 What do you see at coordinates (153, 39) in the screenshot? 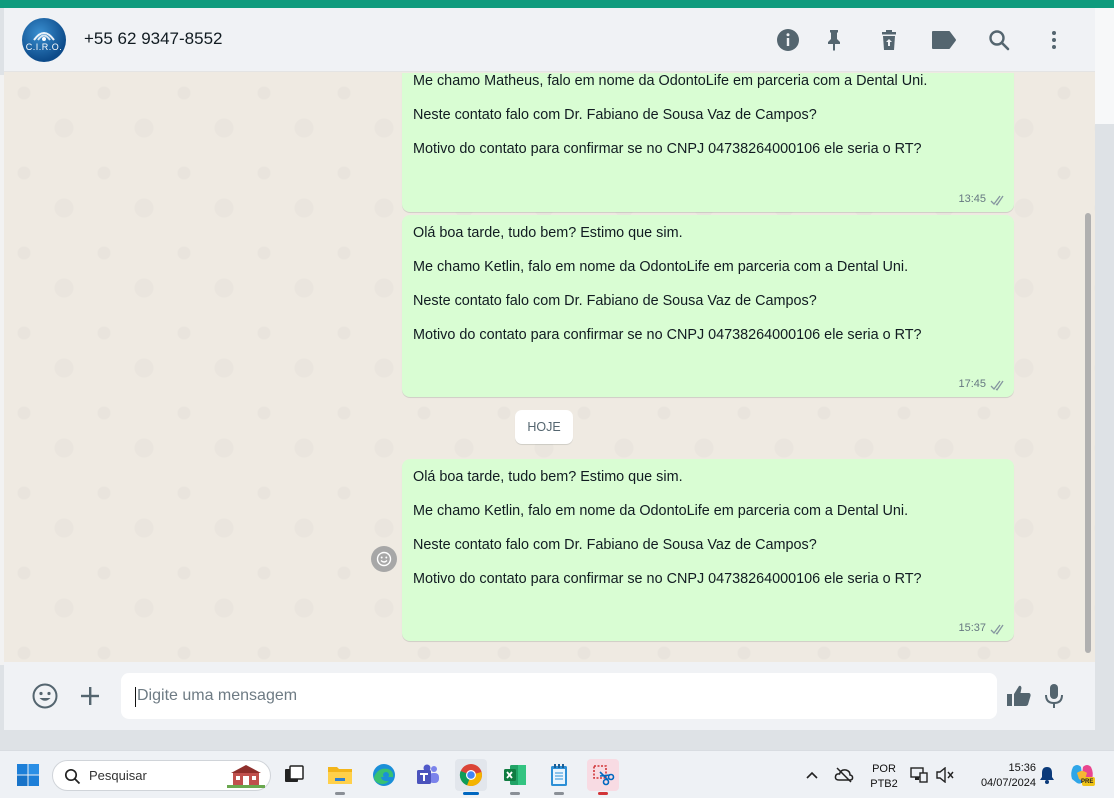
I see `contact-name: +55 62 9347-8552` at bounding box center [153, 39].